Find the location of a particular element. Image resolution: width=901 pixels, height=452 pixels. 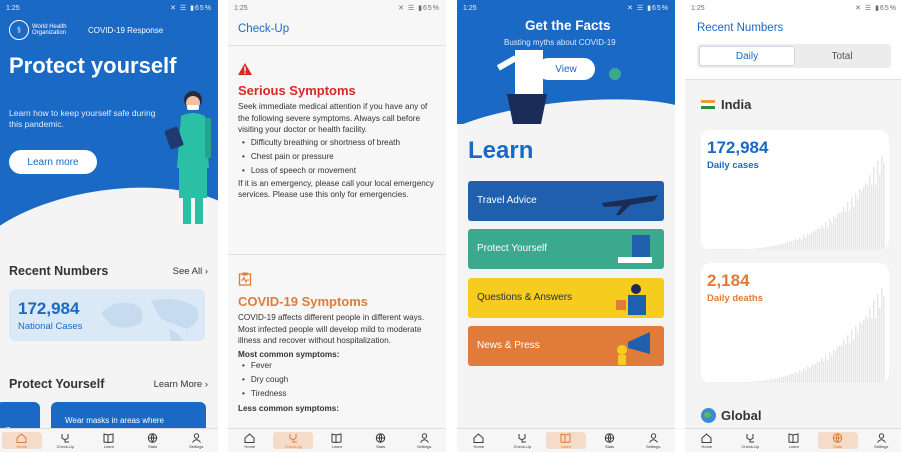

who-logo-icon: ⚕ is located at coordinates (19, 30).